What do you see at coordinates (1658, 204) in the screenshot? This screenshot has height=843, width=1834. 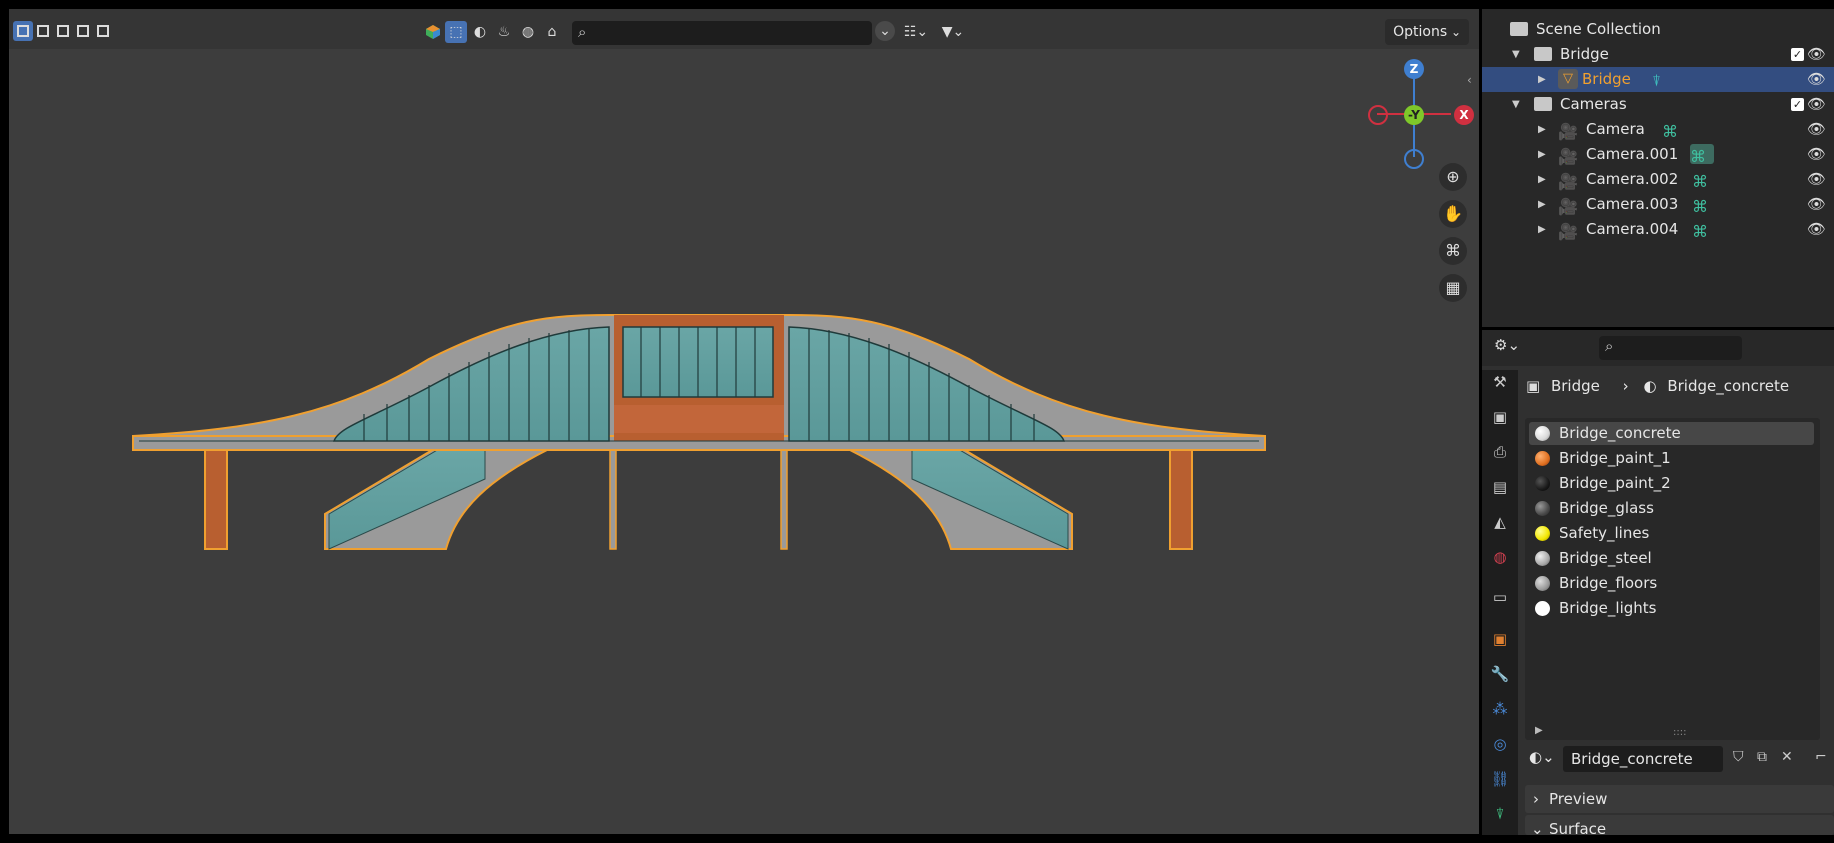 I see `outliner-row-camera-003: ▶ 🎥 Camera.003 ⌘ 👁` at bounding box center [1658, 204].